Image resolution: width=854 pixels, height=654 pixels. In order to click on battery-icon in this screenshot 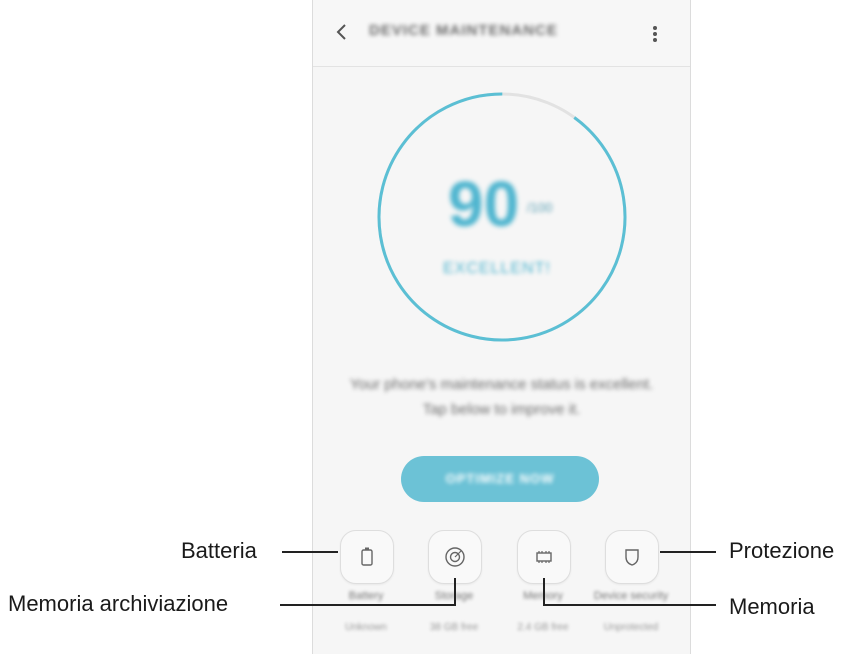, I will do `click(367, 556)`.